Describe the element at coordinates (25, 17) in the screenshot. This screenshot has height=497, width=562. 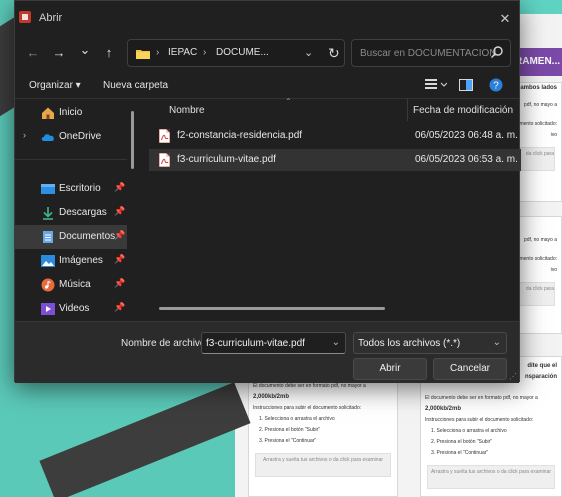
I see `app-icon` at that location.